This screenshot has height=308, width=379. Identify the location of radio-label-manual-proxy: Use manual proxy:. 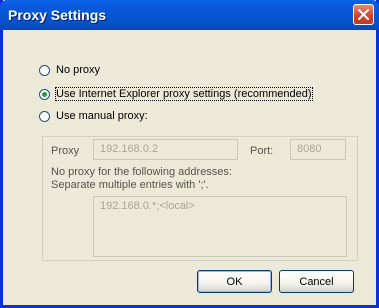
(102, 116).